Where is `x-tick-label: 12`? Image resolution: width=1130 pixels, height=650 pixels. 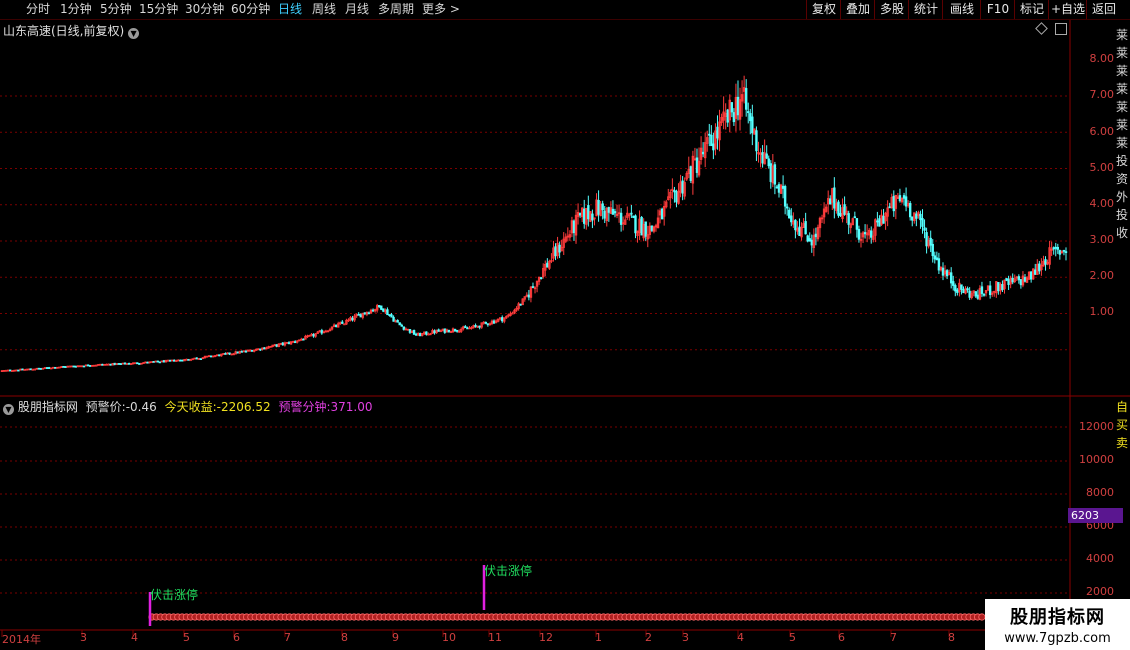 x-tick-label: 12 is located at coordinates (546, 637).